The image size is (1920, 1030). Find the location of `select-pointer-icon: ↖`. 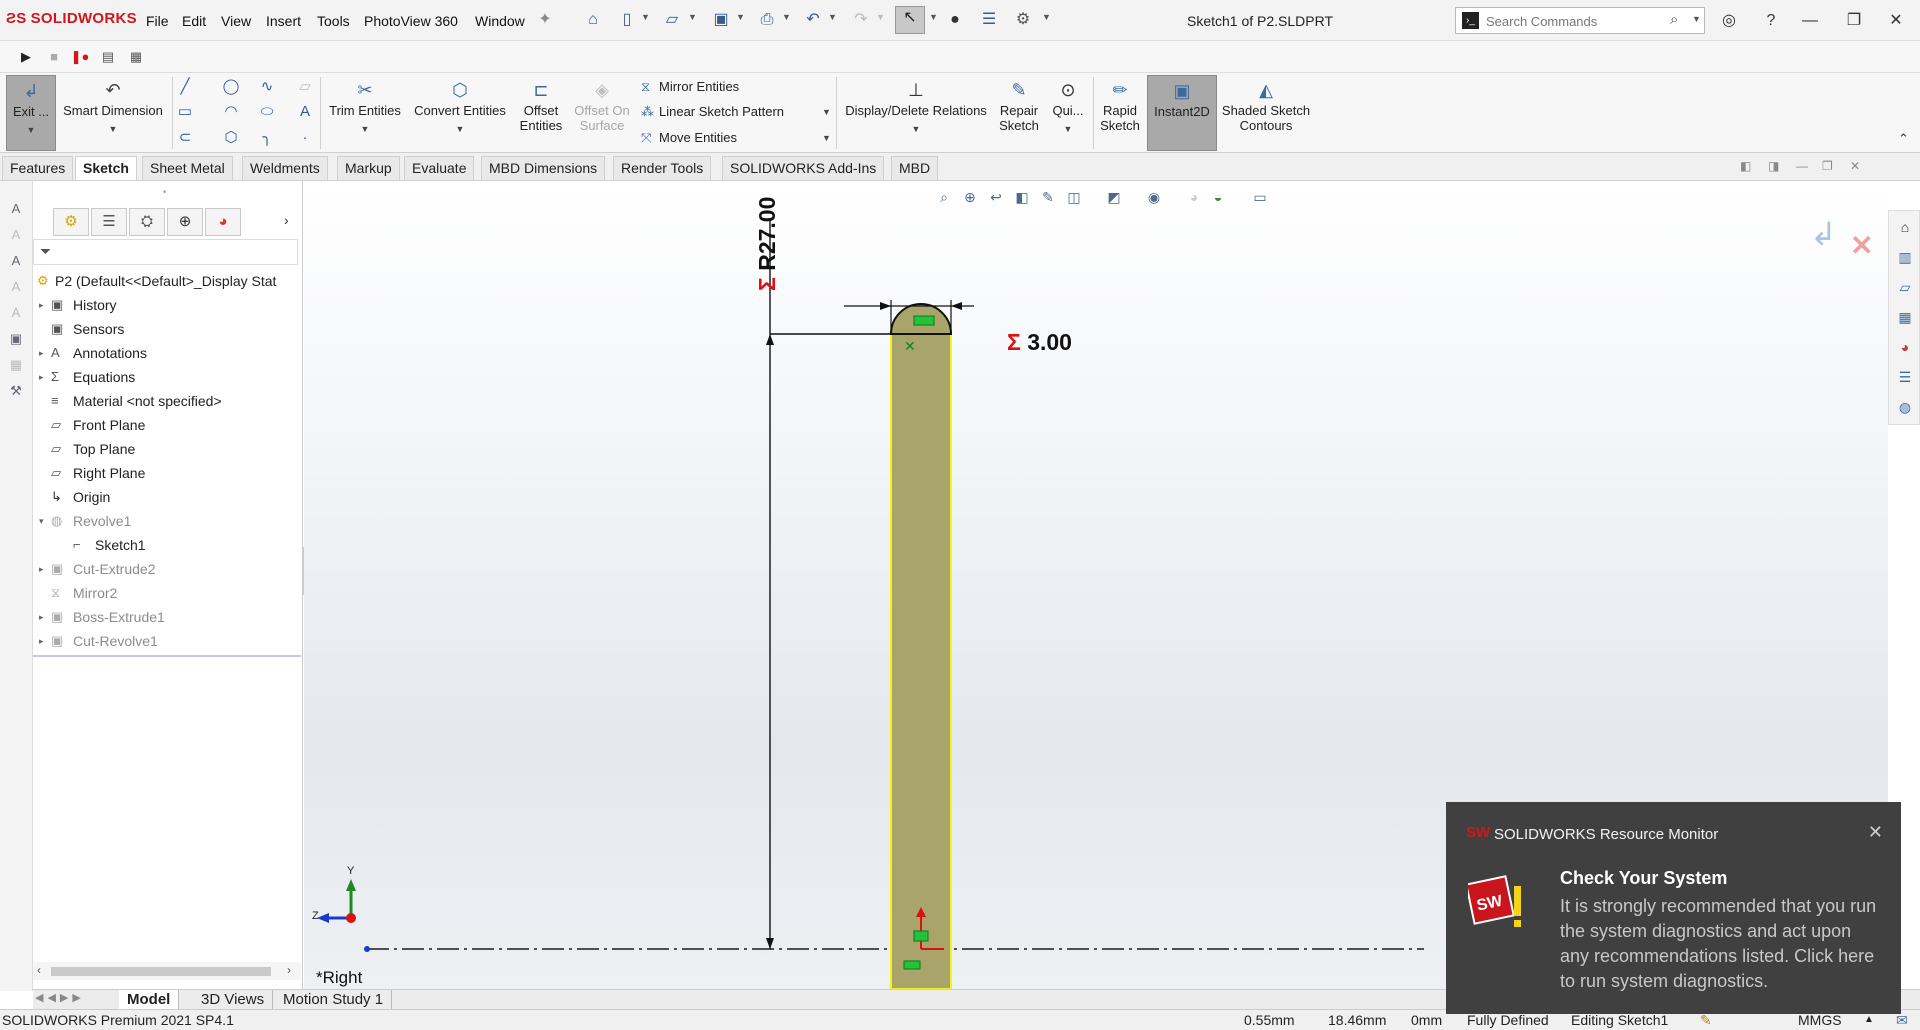

select-pointer-icon: ↖ is located at coordinates (910, 20).